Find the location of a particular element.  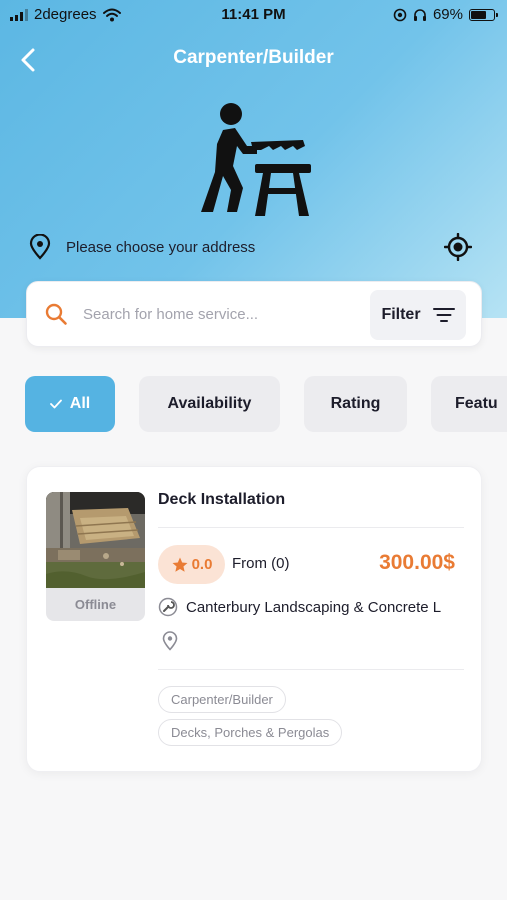

filter-chips: All Availability Rating Featu is located at coordinates (266, 404).